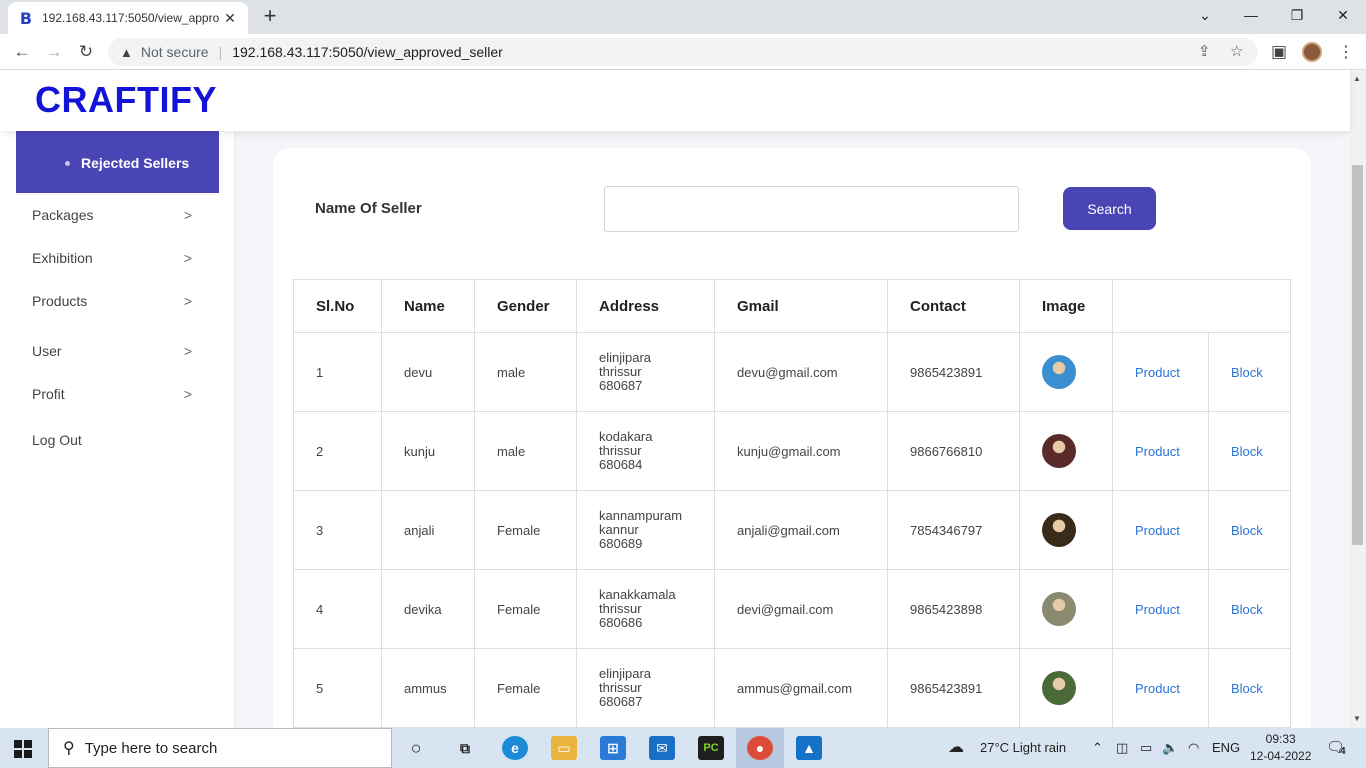 This screenshot has width=1366, height=768. Describe the element at coordinates (801, 609) in the screenshot. I see `cell-gmail: devi@gmail.com` at that location.